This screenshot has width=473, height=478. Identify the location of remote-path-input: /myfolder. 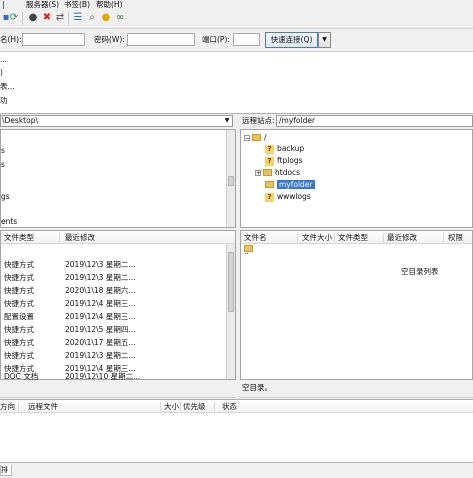
(374, 121).